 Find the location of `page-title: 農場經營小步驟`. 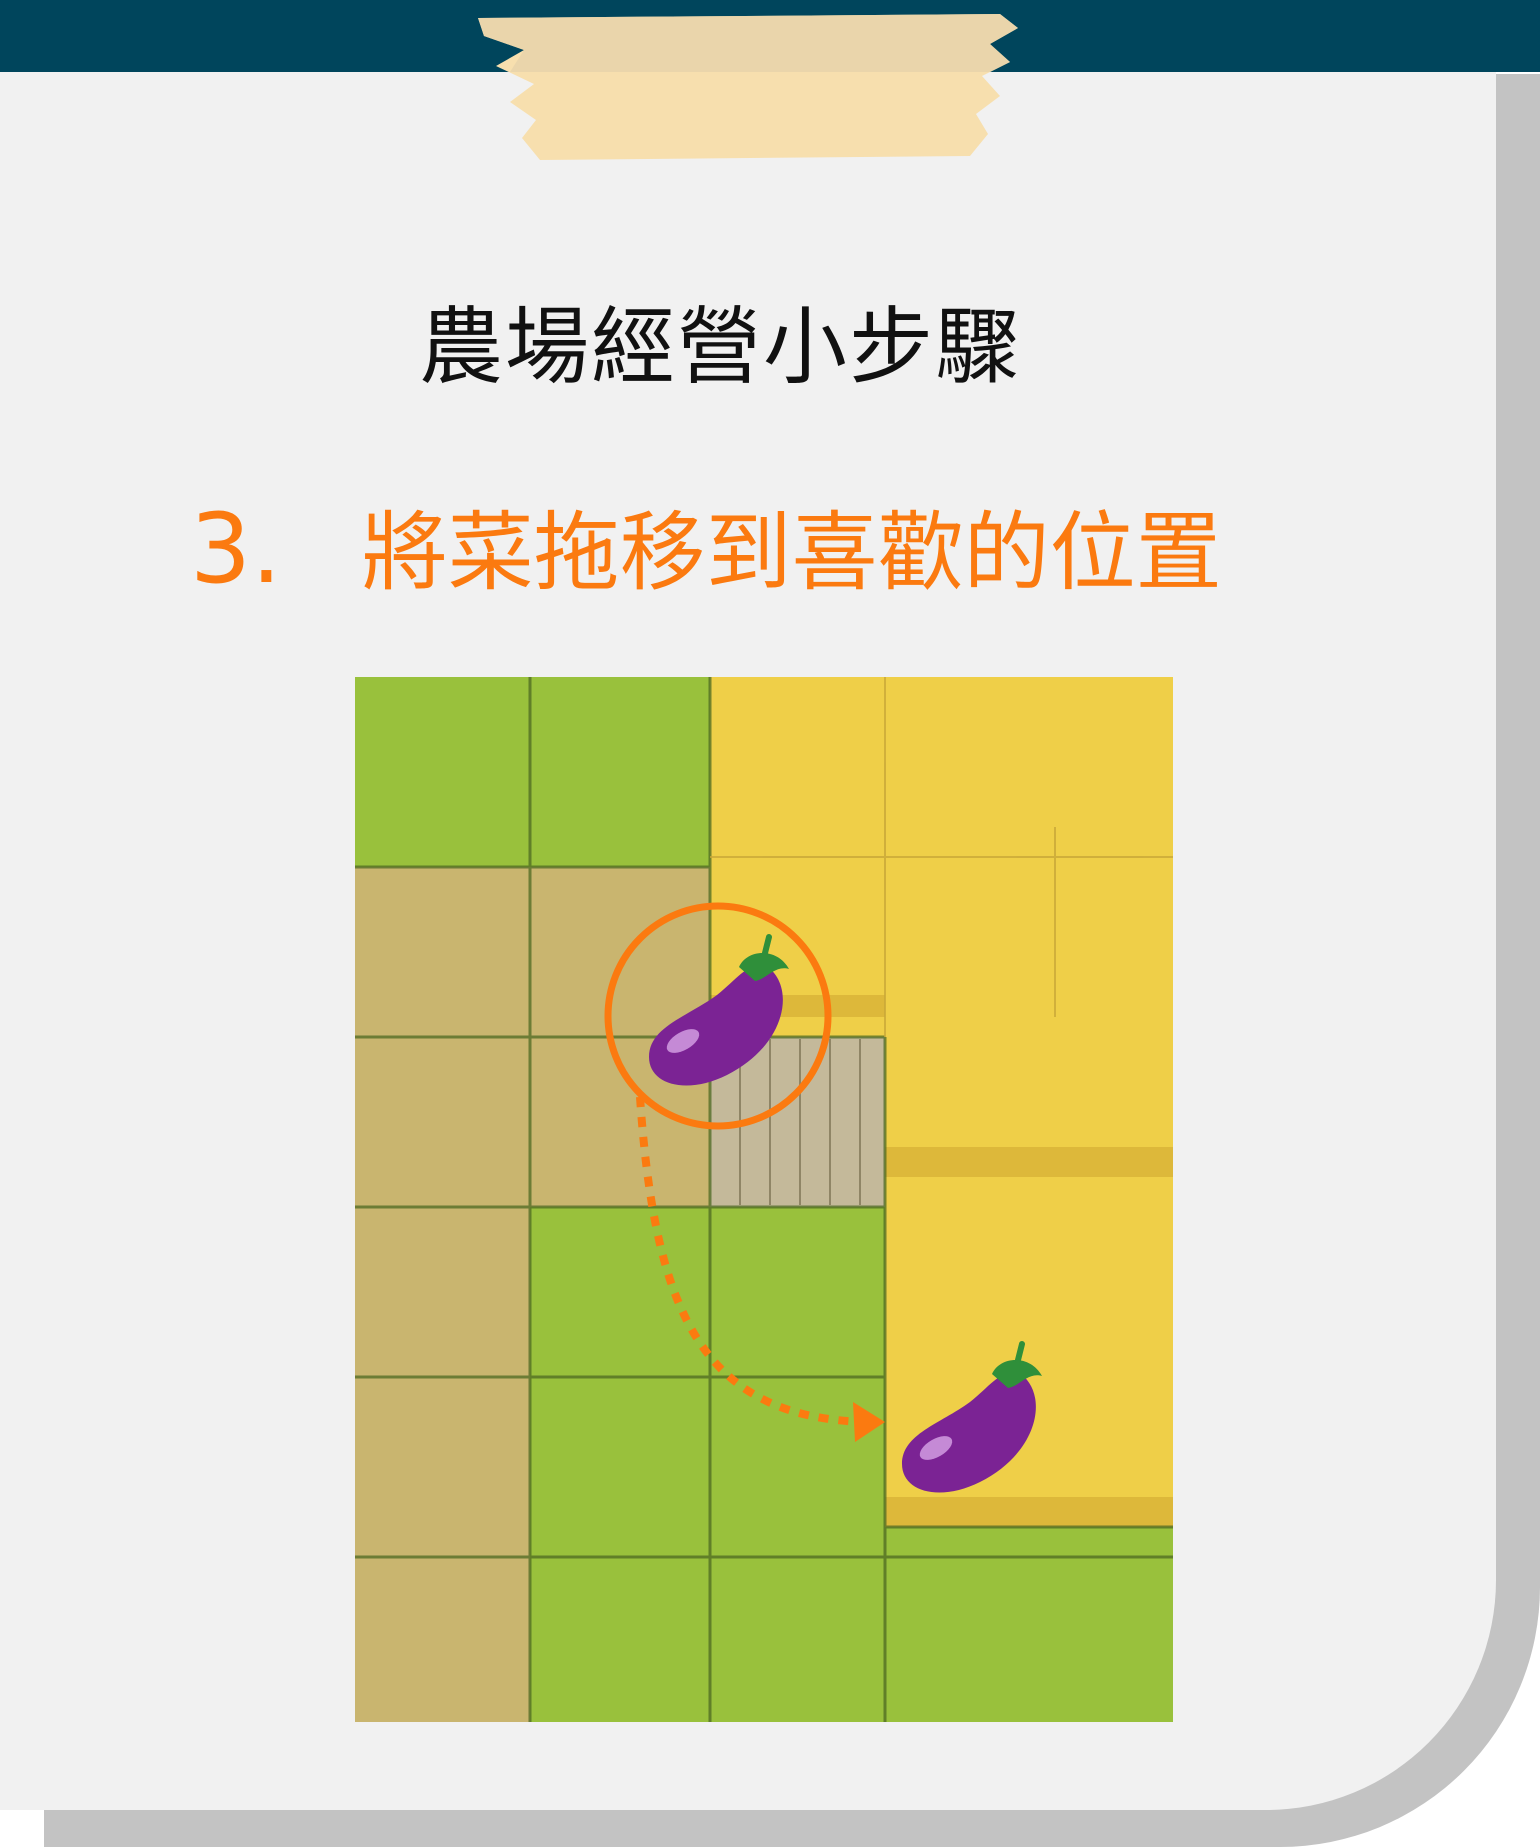

page-title: 農場經營小步驟 is located at coordinates (719, 347).